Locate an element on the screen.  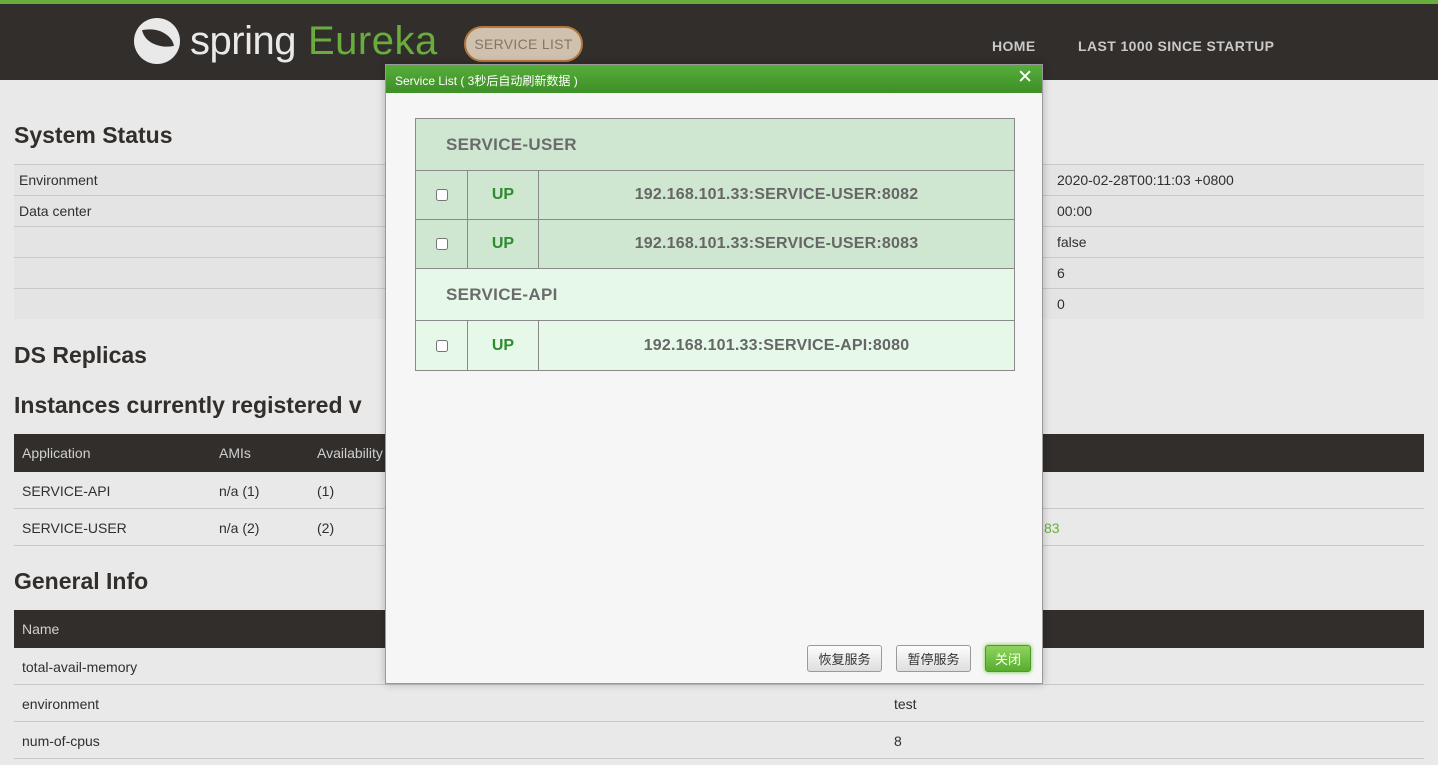
instance-row: UP 192.168.101.33:SERVICE-USER:8082 is located at coordinates (715, 195).